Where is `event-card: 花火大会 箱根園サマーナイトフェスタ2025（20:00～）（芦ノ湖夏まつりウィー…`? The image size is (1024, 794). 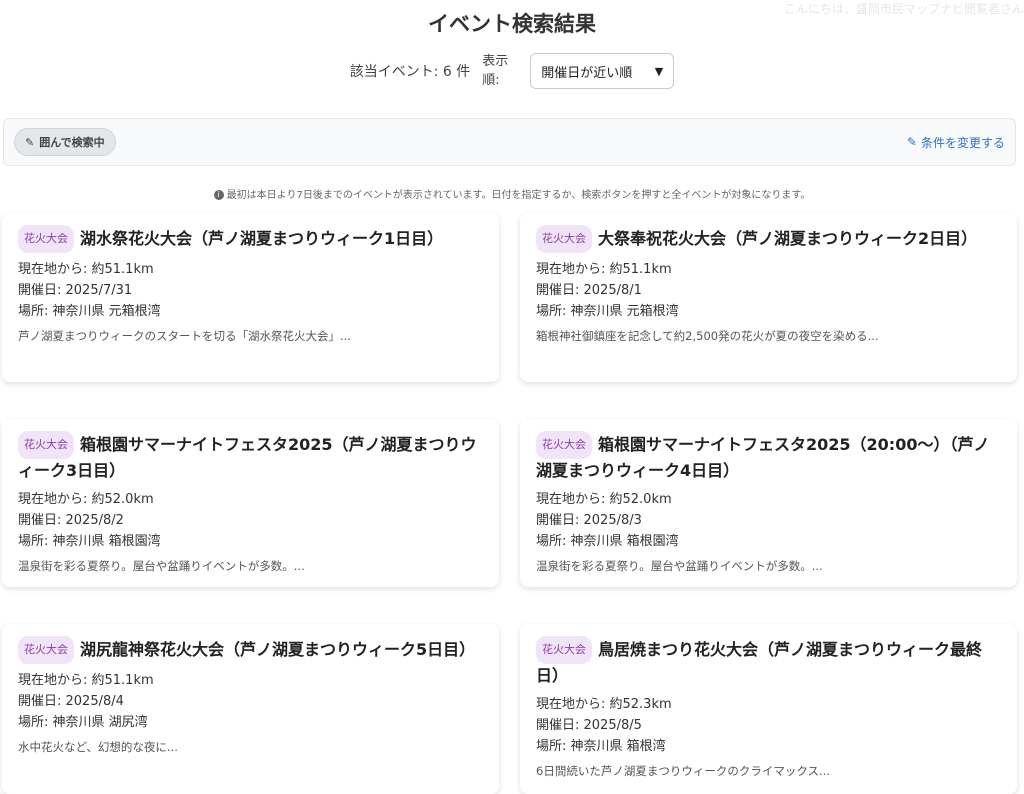 event-card: 花火大会 箱根園サマーナイトフェスタ2025（20:00～）（芦ノ湖夏まつりウィー… is located at coordinates (768, 503).